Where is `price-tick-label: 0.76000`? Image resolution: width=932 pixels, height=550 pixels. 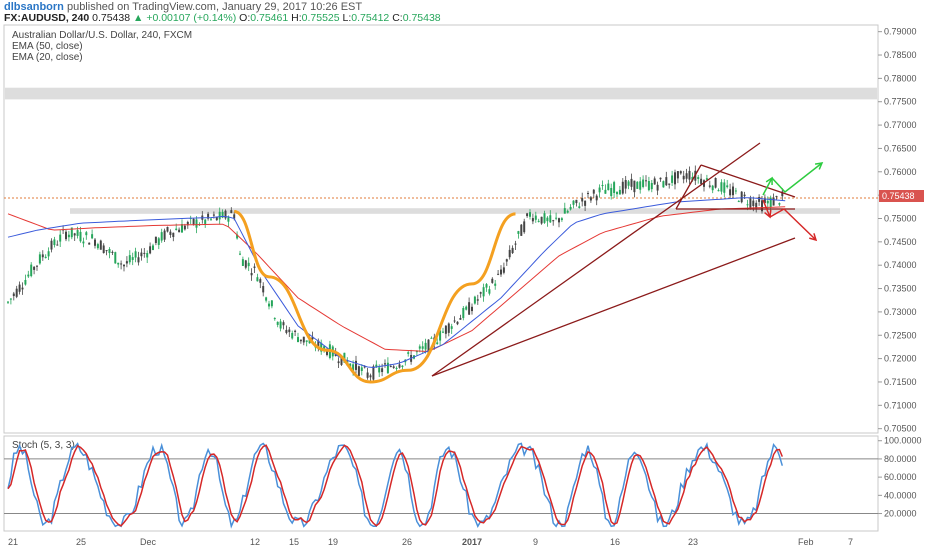 price-tick-label: 0.76000 is located at coordinates (900, 172).